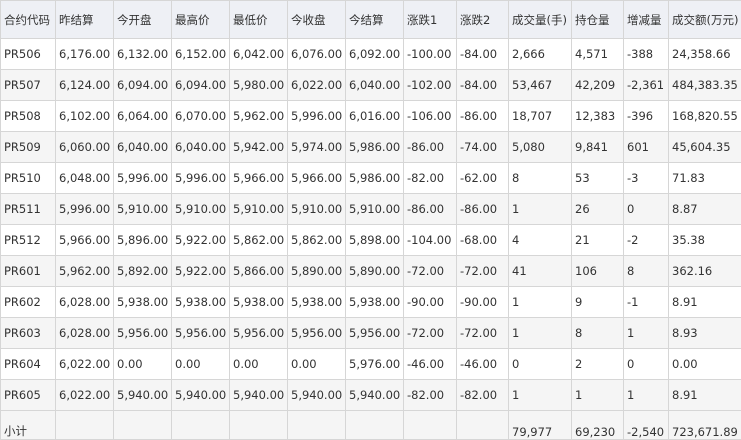  Describe the element at coordinates (258, 240) in the screenshot. I see `cell-low: 5,862.00` at that location.